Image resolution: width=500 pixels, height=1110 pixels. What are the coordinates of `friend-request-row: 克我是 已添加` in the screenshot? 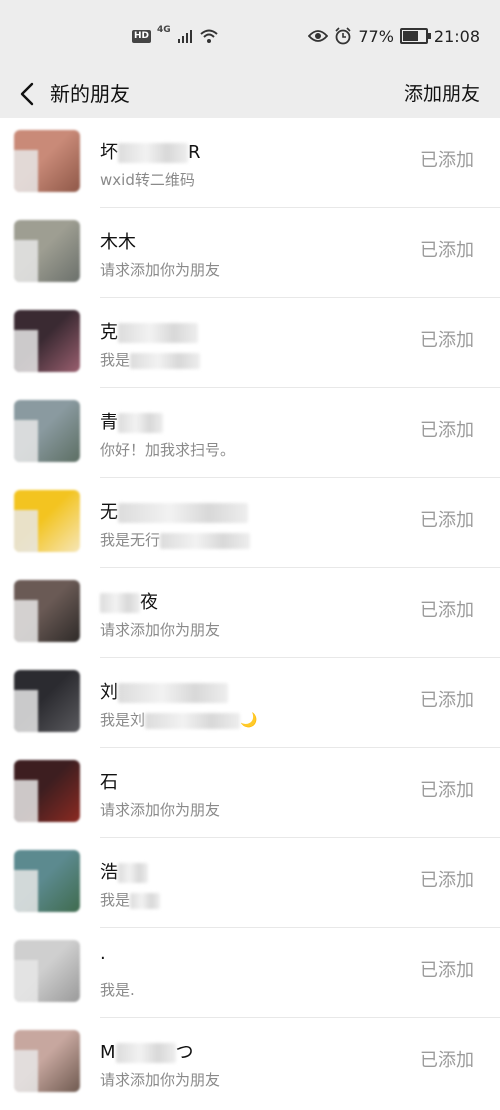 It's located at (250, 343).